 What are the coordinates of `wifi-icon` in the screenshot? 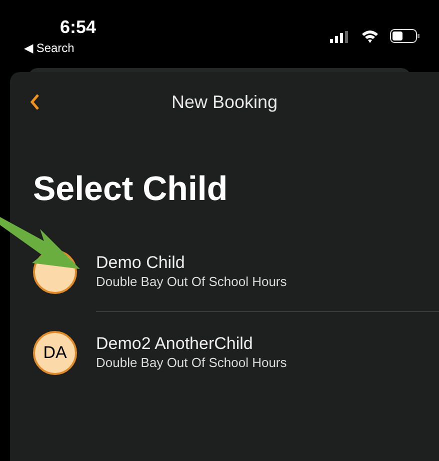 It's located at (370, 36).